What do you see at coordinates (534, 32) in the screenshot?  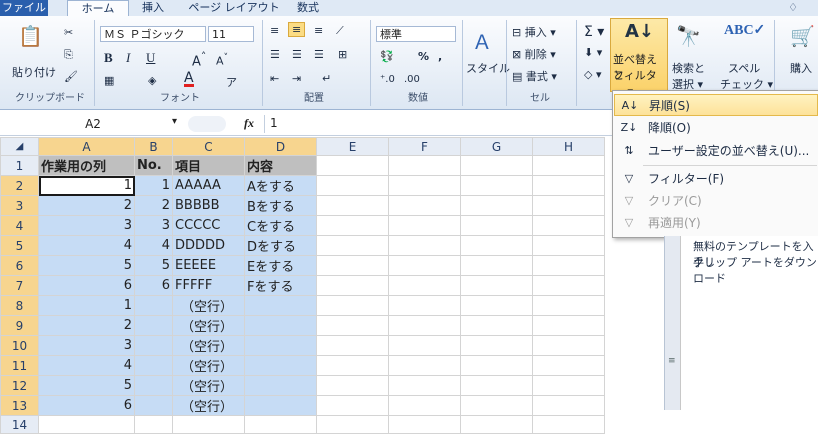 I see `insert-cells-button: ⊟ 挿入 ▾` at bounding box center [534, 32].